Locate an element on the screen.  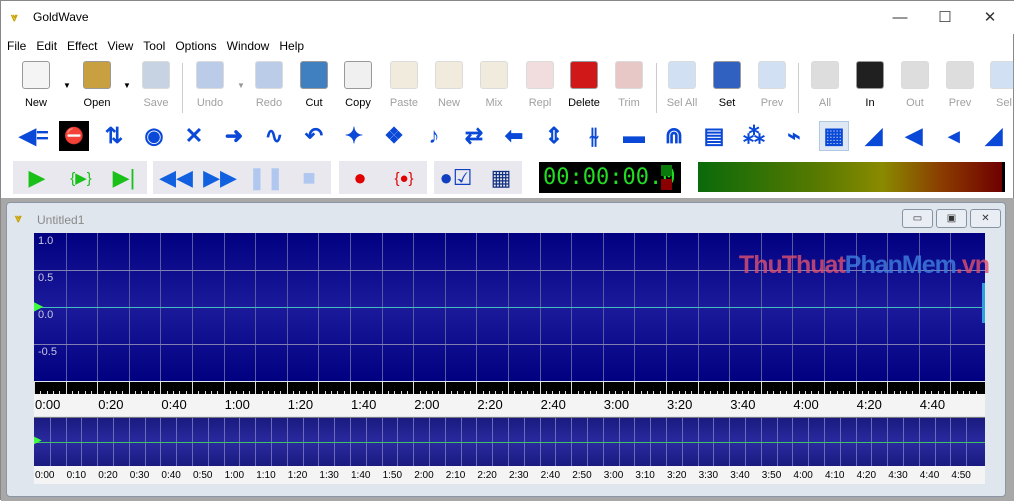
toolbar-prev-button: Prev is located at coordinates (960, 85).